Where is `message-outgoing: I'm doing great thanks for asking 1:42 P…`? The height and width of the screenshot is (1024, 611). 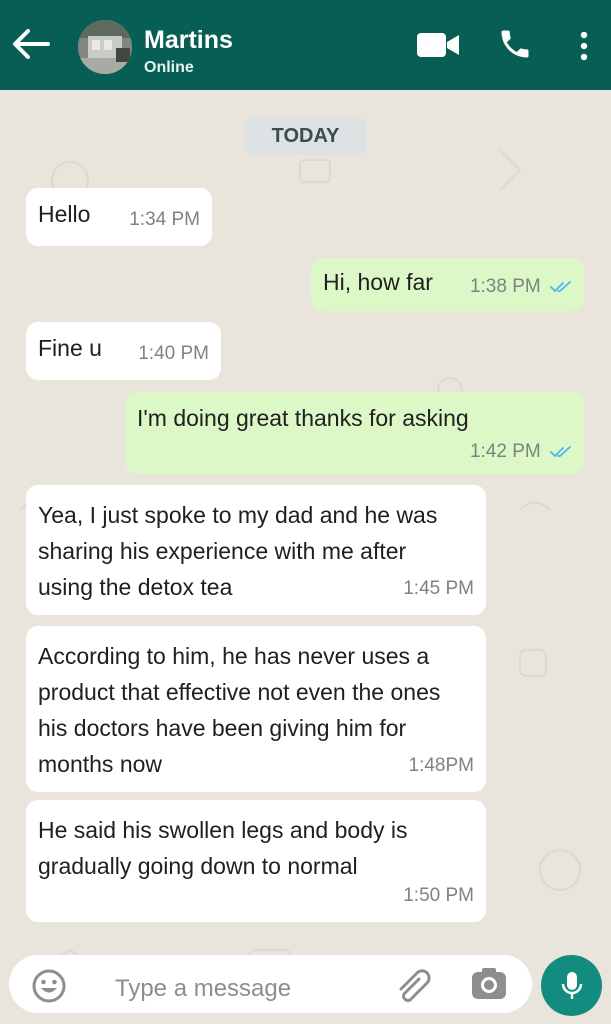
message-outgoing: I'm doing great thanks for asking 1:42 P… is located at coordinates (354, 433).